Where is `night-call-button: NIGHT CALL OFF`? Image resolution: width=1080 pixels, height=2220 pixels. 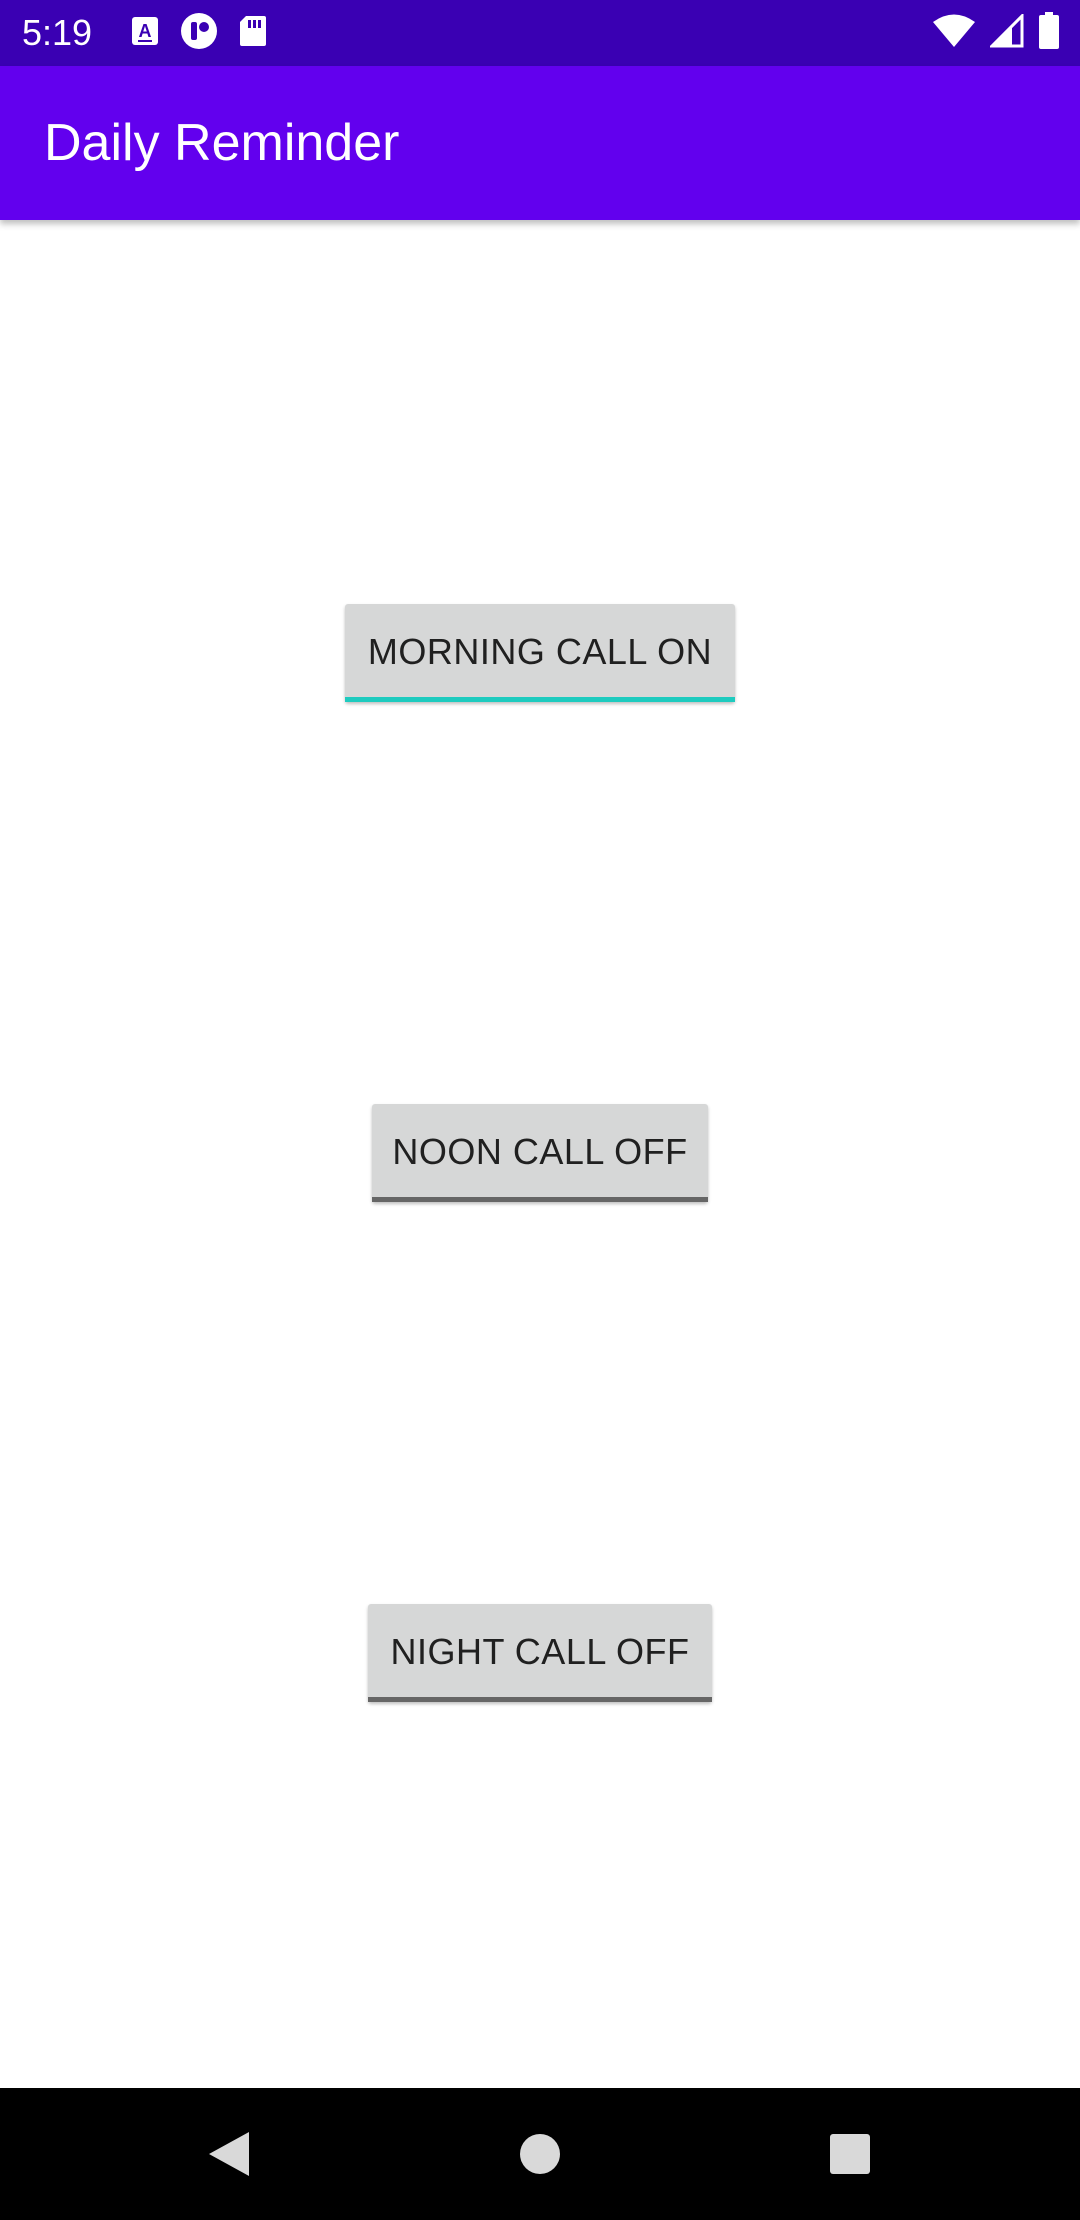
night-call-button: NIGHT CALL OFF is located at coordinates (540, 1653).